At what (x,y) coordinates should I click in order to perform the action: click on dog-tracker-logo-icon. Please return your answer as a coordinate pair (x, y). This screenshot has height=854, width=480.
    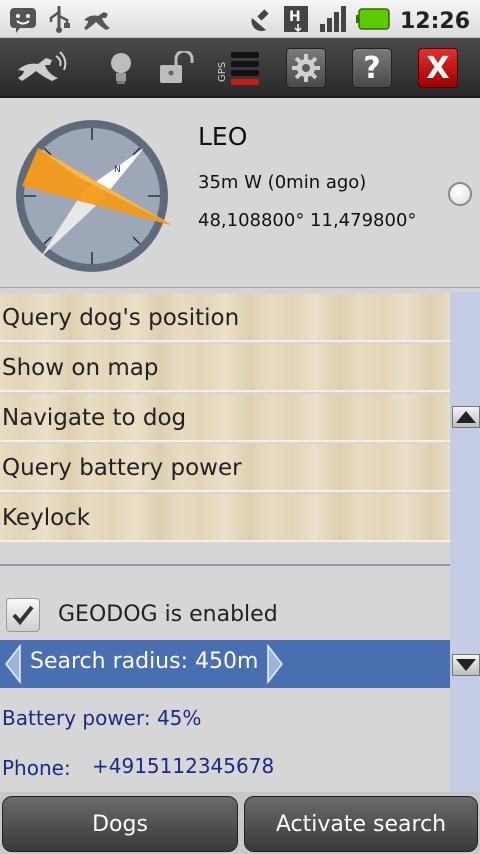
    Looking at the image, I should click on (40, 68).